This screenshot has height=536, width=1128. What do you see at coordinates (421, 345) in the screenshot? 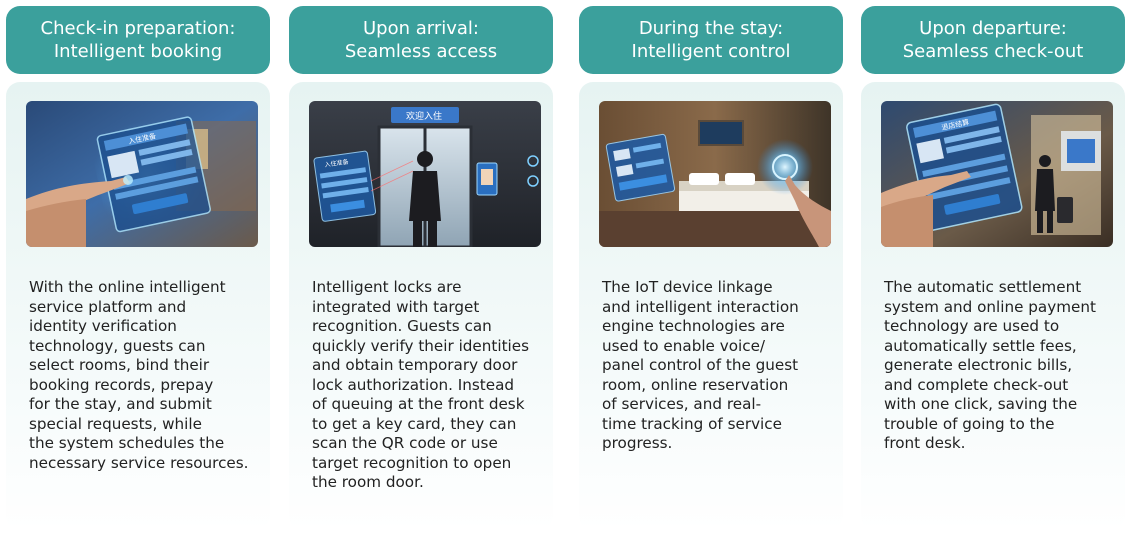
I see `text-line: quickly verify their identities` at bounding box center [421, 345].